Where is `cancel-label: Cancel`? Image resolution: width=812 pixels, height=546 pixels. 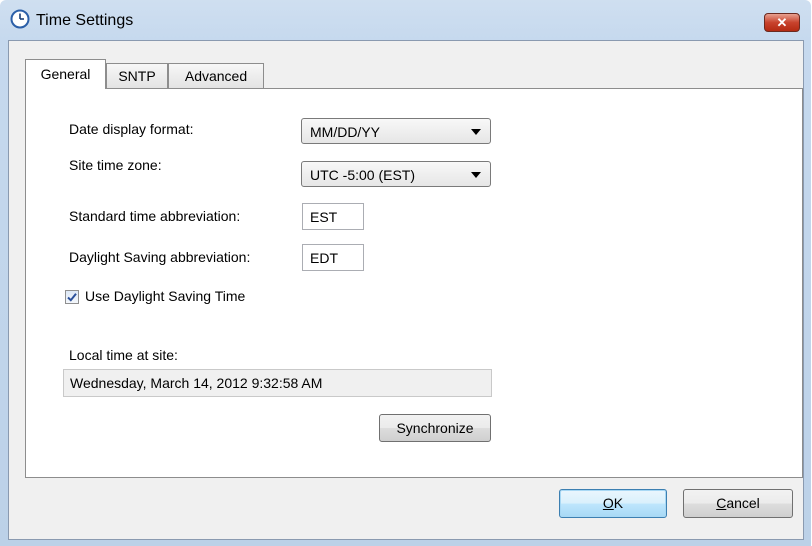 cancel-label: Cancel is located at coordinates (738, 503).